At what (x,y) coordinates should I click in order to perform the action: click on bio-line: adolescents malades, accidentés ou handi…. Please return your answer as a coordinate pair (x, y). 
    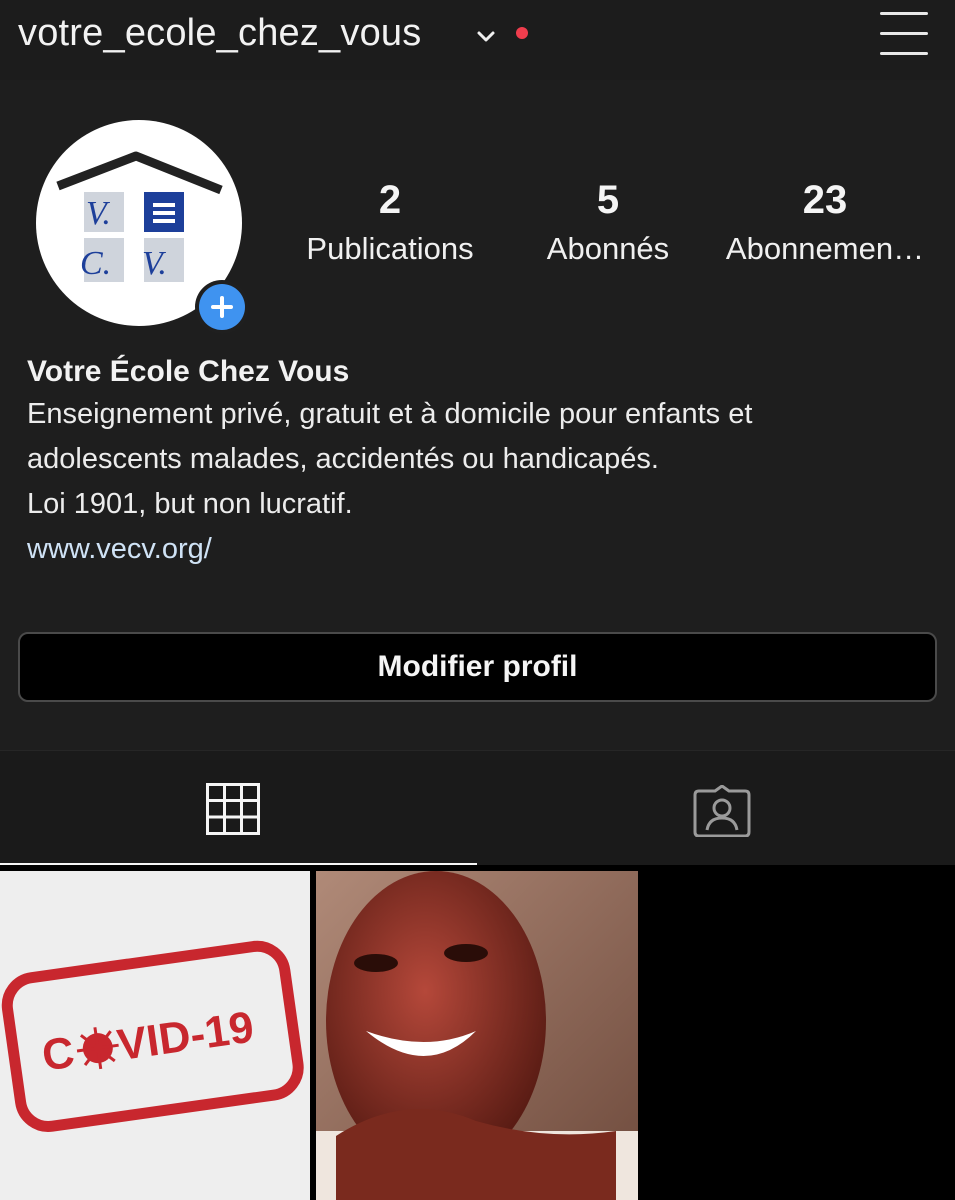
    Looking at the image, I should click on (343, 459).